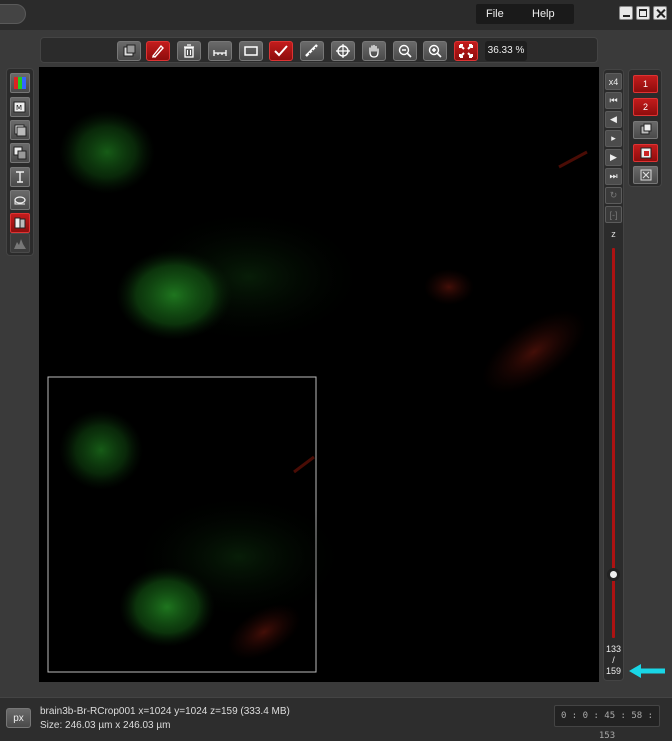 This screenshot has width=672, height=741. Describe the element at coordinates (613, 575) in the screenshot. I see `z-slider-thumb` at that location.